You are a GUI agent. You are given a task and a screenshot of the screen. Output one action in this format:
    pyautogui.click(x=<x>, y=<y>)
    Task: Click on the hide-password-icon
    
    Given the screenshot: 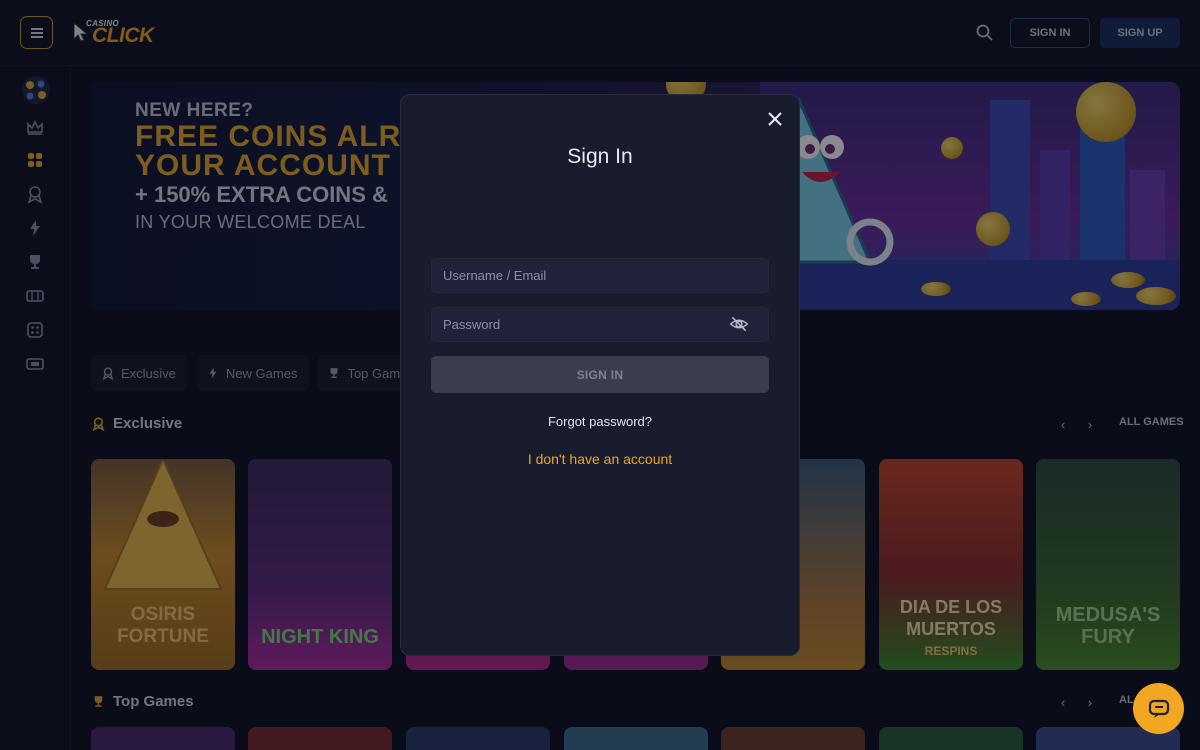 What is the action you would take?
    pyautogui.click(x=739, y=324)
    